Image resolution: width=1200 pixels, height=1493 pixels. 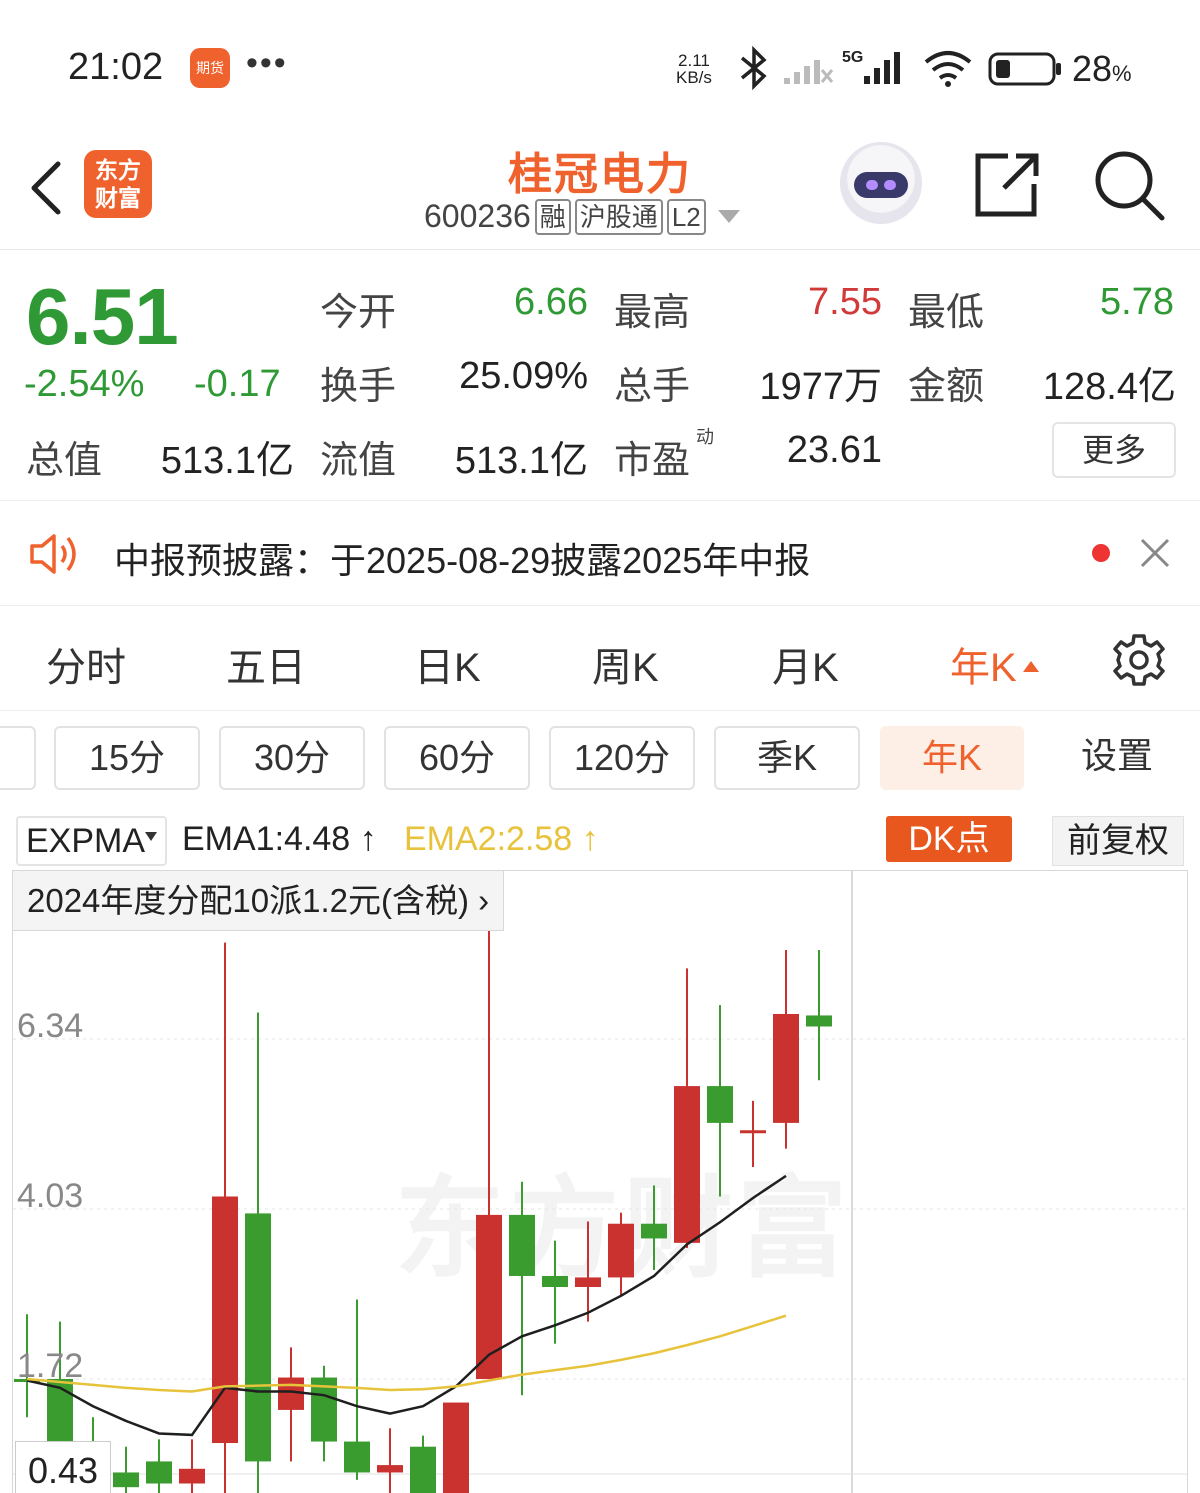 I want to click on total-cap-value: 513.1亿, so click(x=227, y=461).